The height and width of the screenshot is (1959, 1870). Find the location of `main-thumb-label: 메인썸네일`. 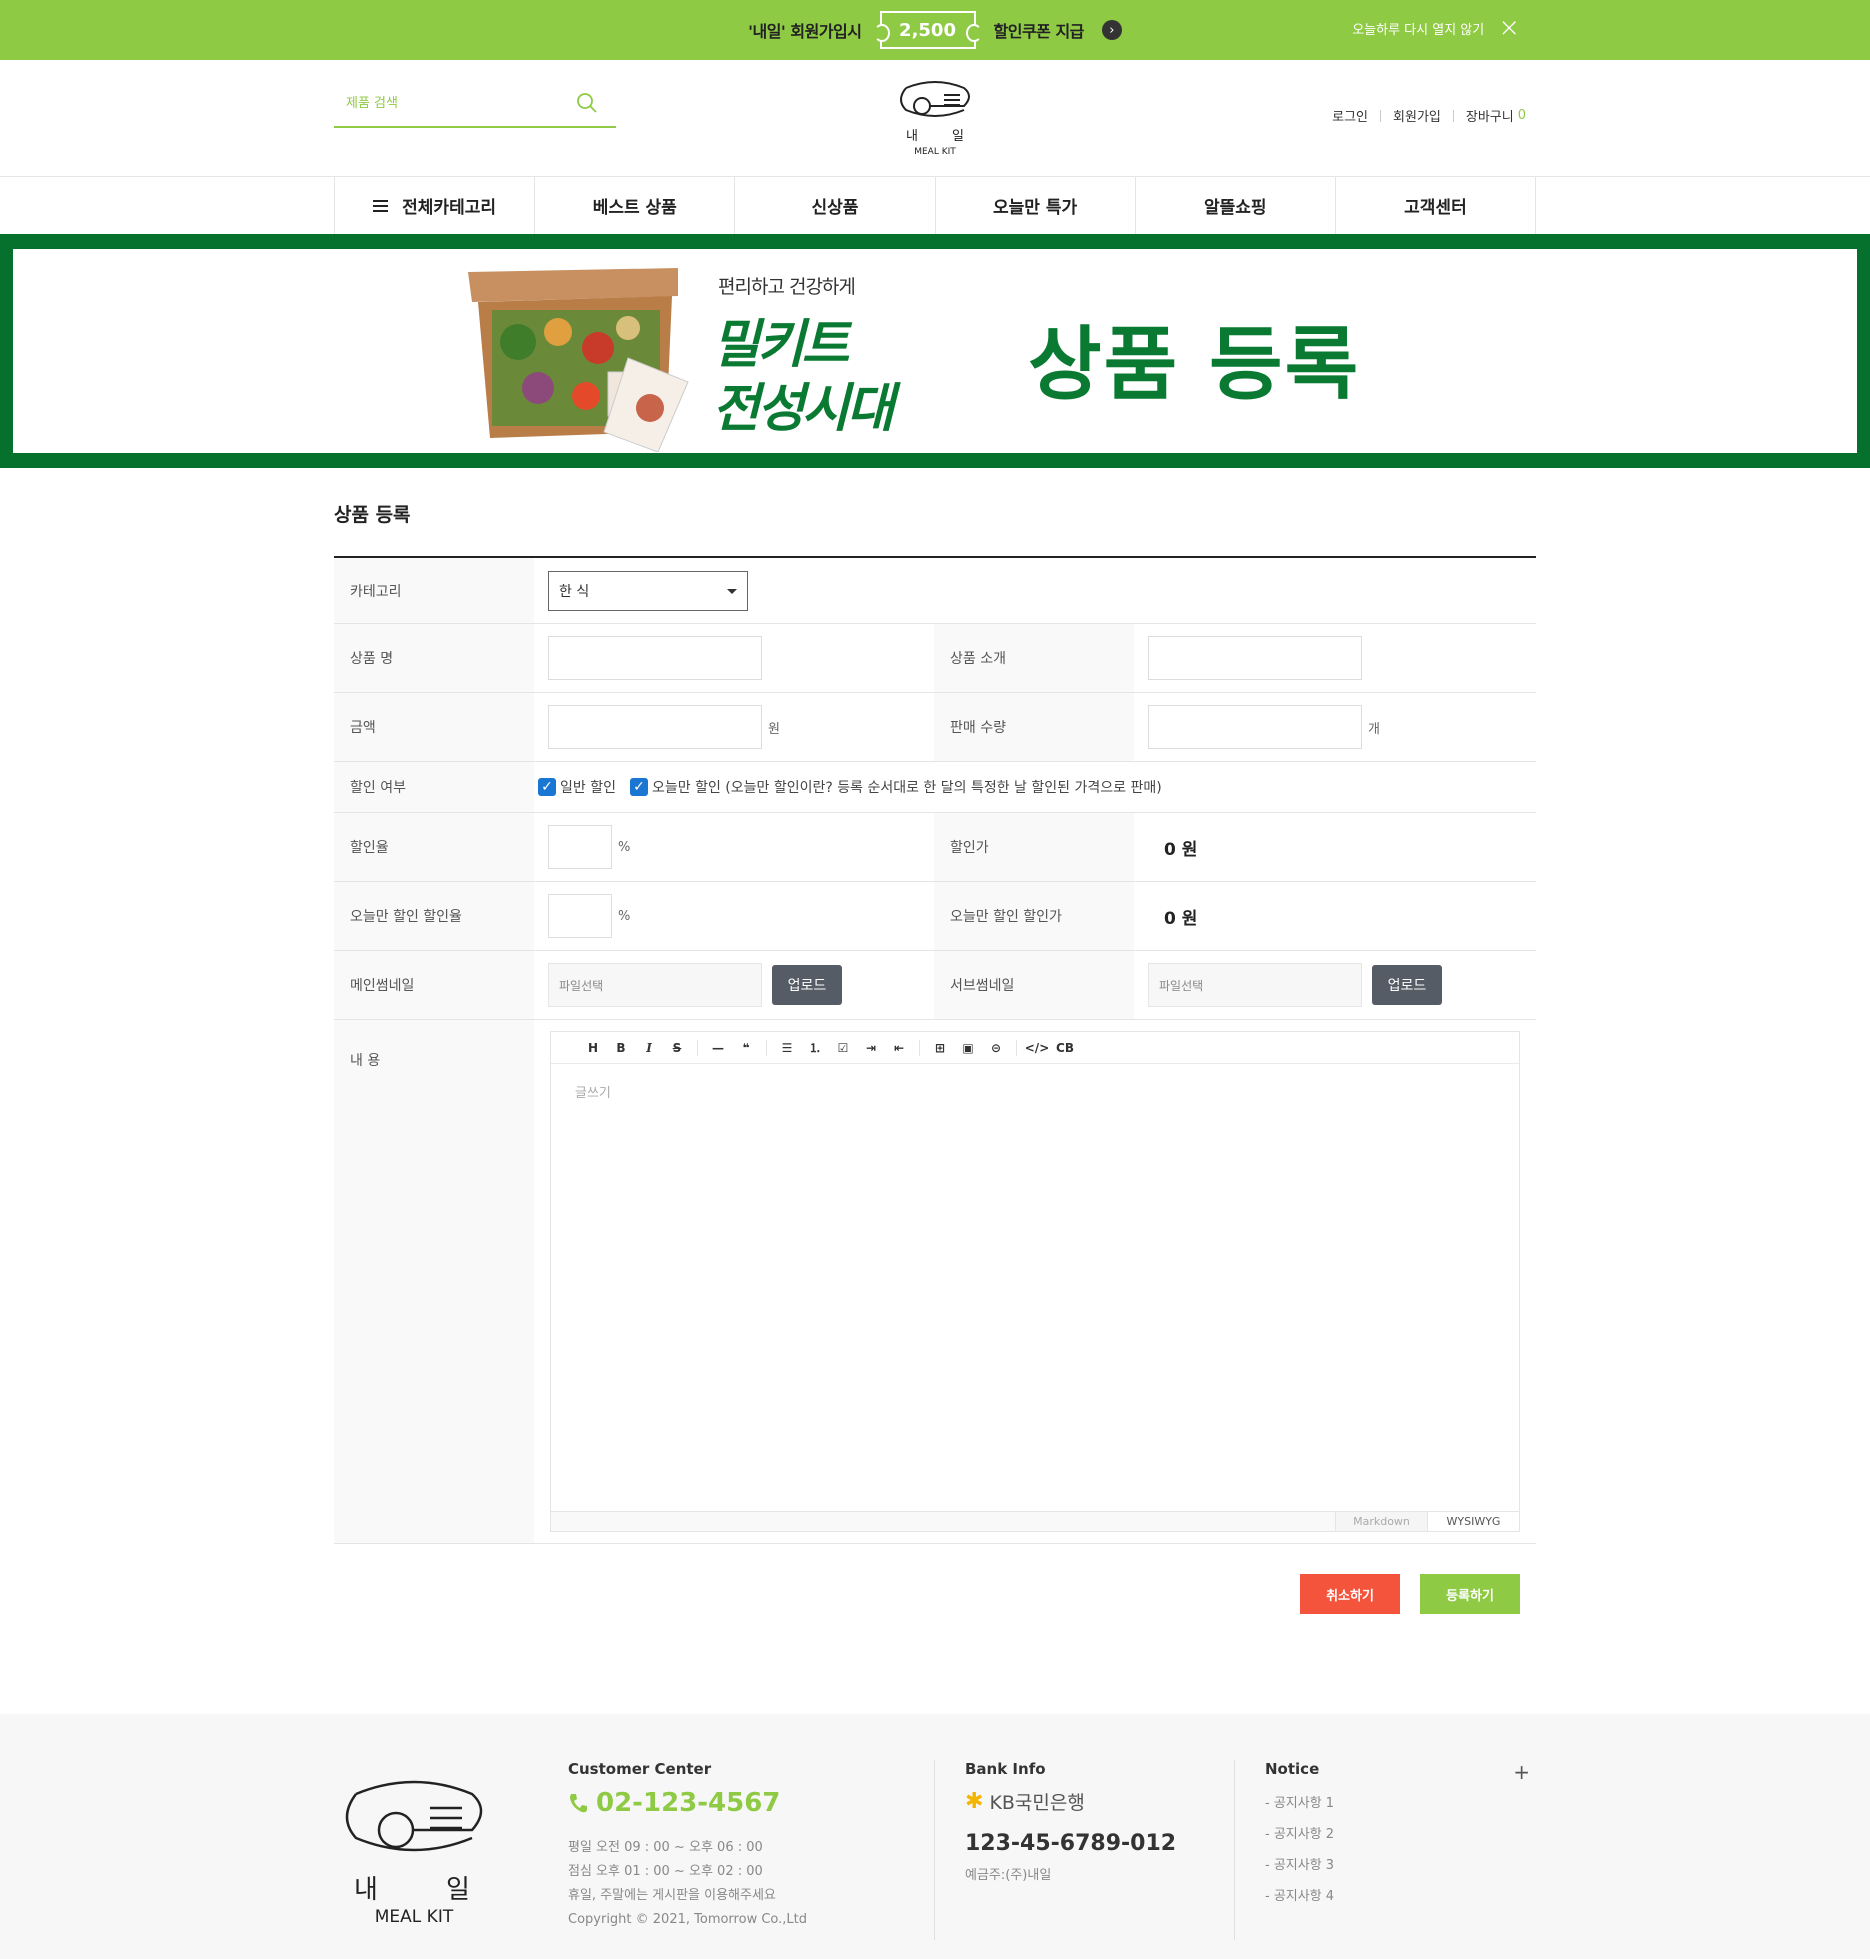

main-thumb-label: 메인썸네일 is located at coordinates (434, 985).